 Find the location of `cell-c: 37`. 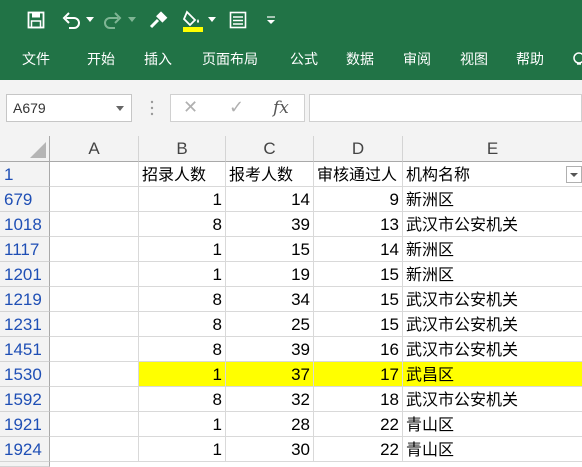

cell-c: 37 is located at coordinates (270, 374).